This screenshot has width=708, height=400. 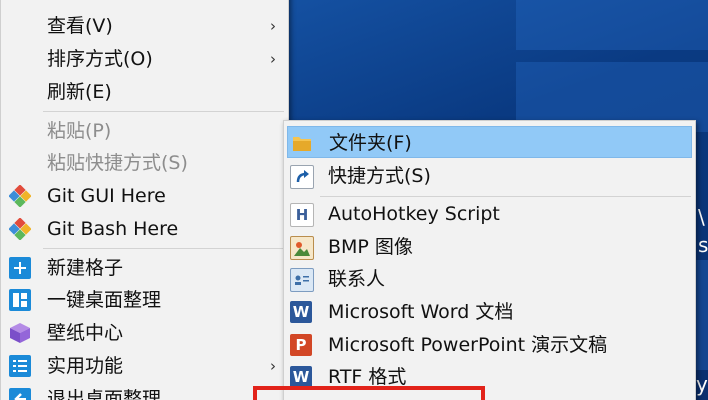 What do you see at coordinates (370, 247) in the screenshot?
I see `menu-item-label: BMP 图像` at bounding box center [370, 247].